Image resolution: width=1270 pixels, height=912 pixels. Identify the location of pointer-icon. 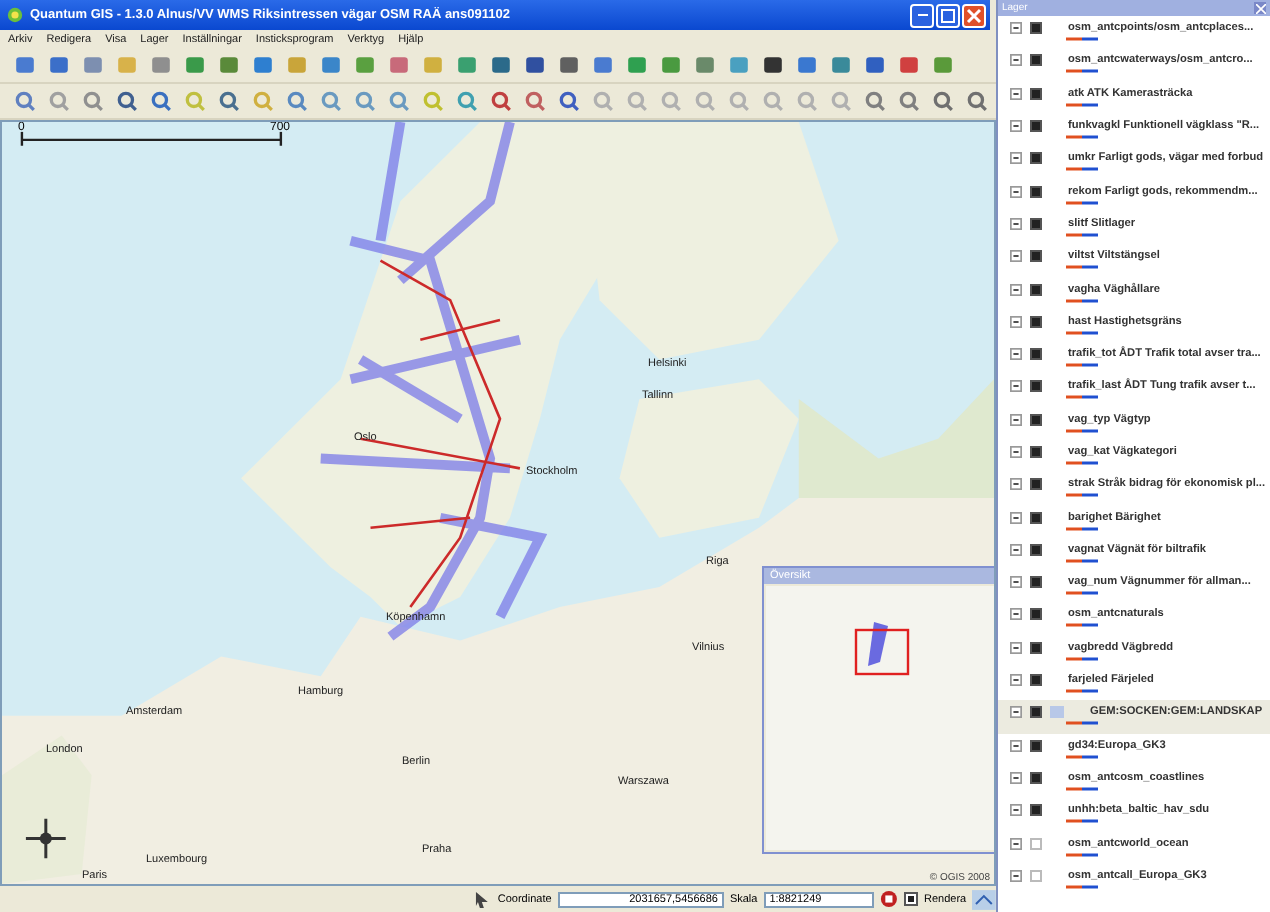
(482, 899).